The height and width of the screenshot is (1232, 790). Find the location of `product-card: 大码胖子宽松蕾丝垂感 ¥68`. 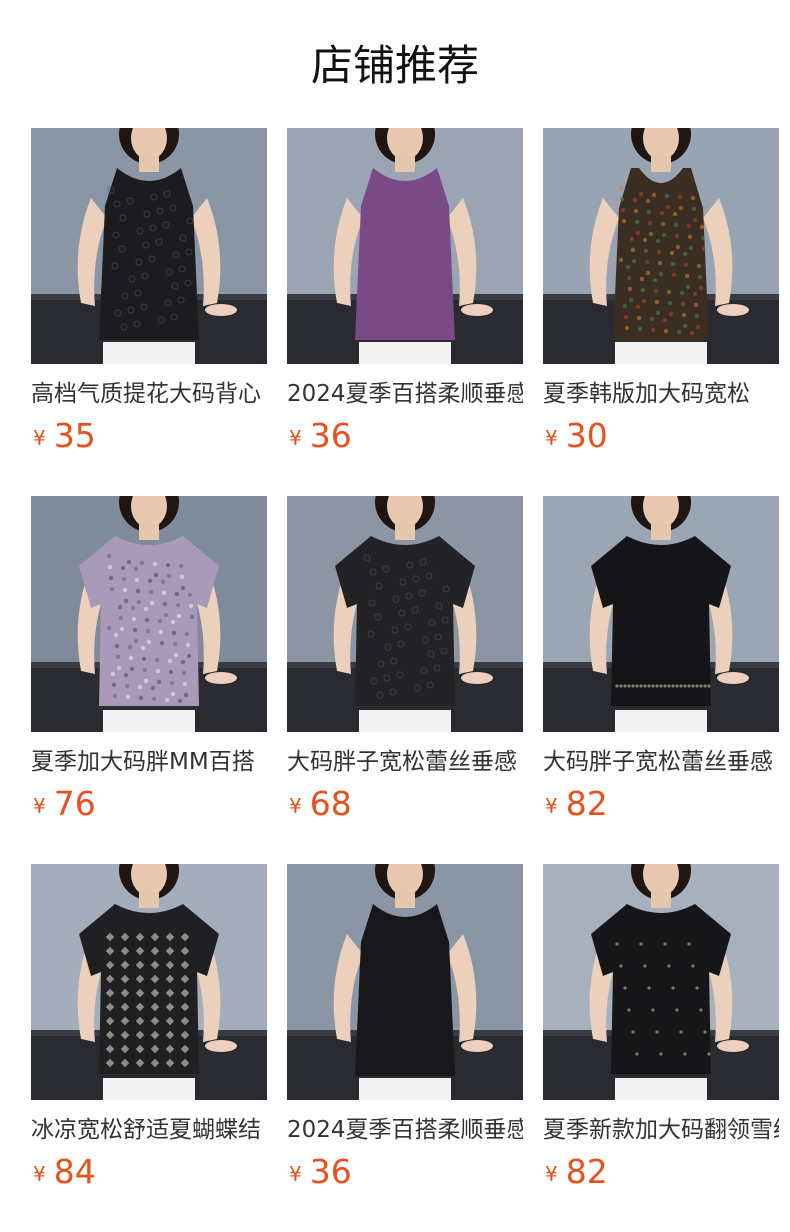

product-card: 大码胖子宽松蕾丝垂感 ¥68 is located at coordinates (405, 680).